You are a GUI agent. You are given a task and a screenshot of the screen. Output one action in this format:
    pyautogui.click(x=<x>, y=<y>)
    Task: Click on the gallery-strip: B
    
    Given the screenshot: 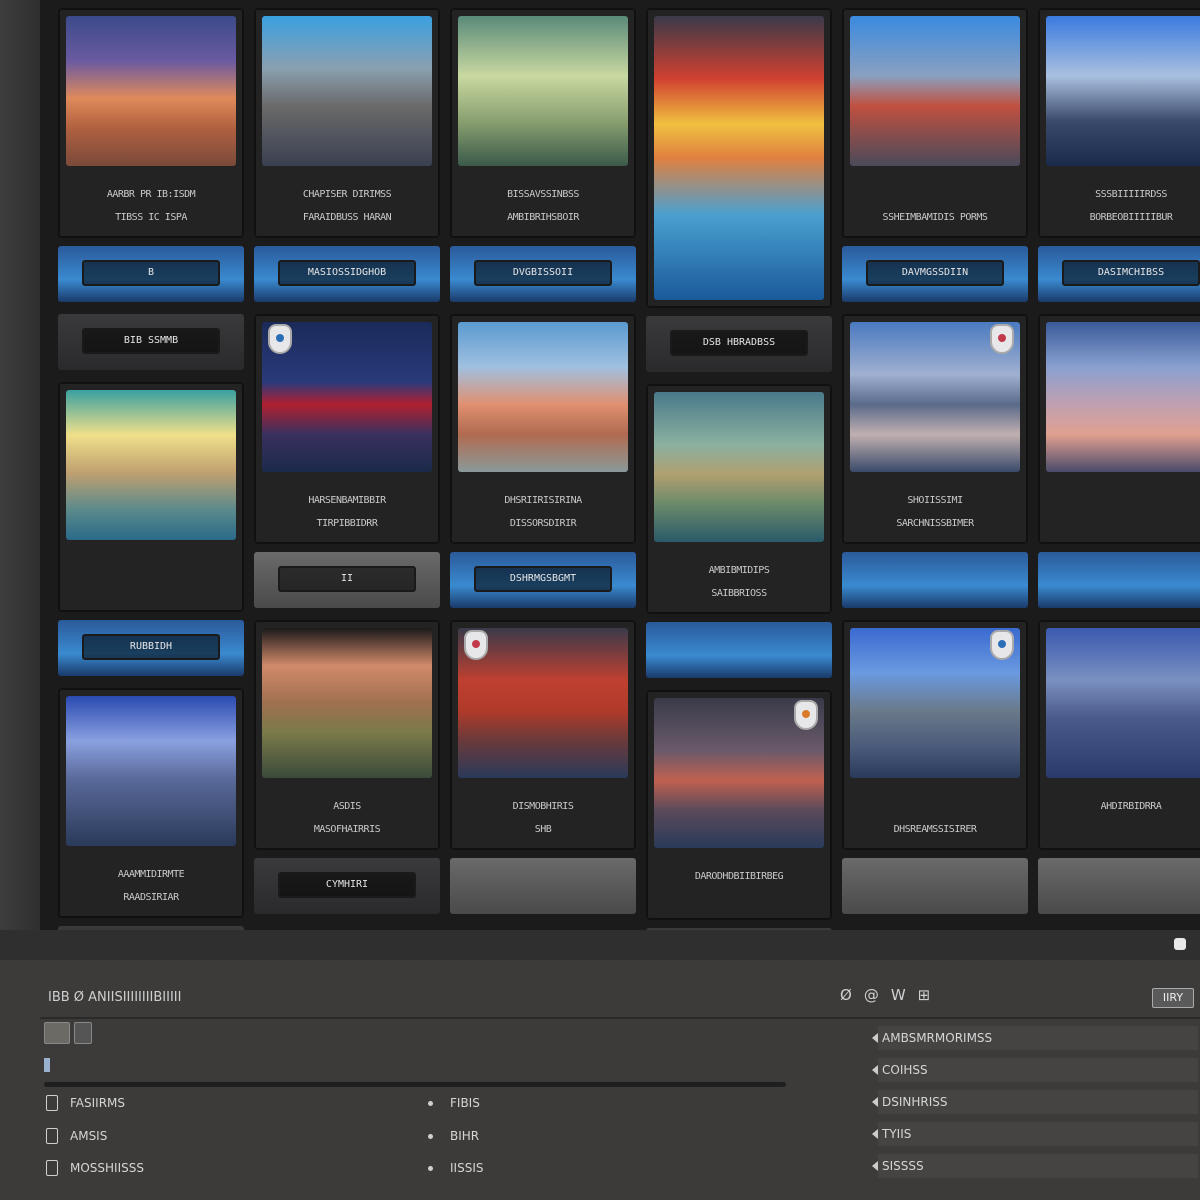 What is the action you would take?
    pyautogui.click(x=151, y=274)
    